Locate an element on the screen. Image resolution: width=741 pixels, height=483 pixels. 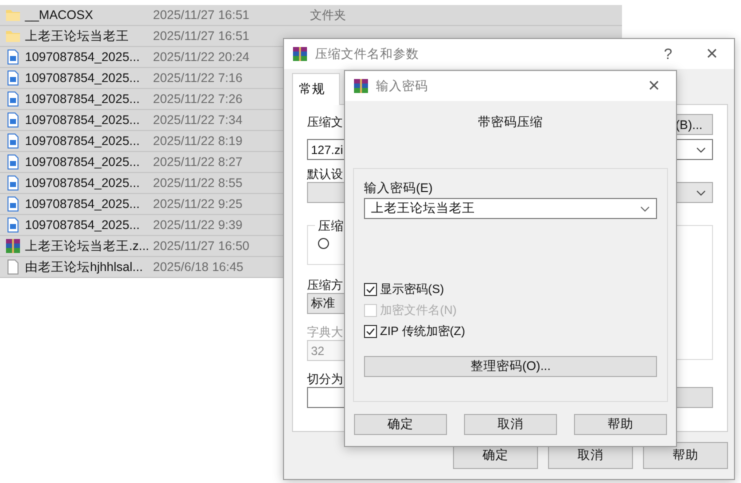
file-name: 上老王论坛当老王 is located at coordinates (77, 36).